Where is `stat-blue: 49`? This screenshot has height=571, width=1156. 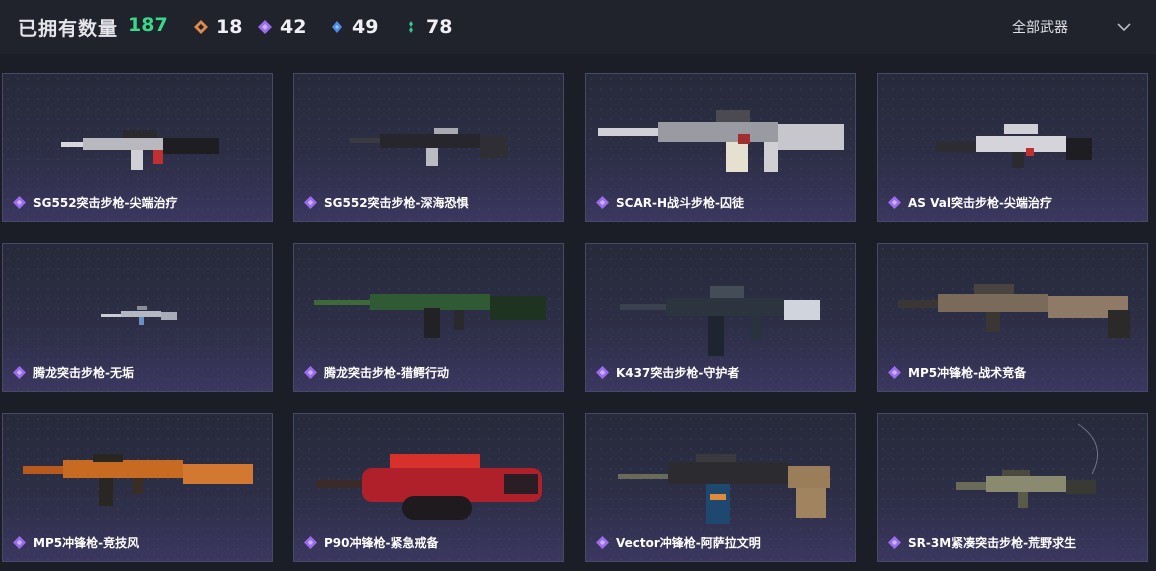
stat-blue: 49 is located at coordinates (354, 27).